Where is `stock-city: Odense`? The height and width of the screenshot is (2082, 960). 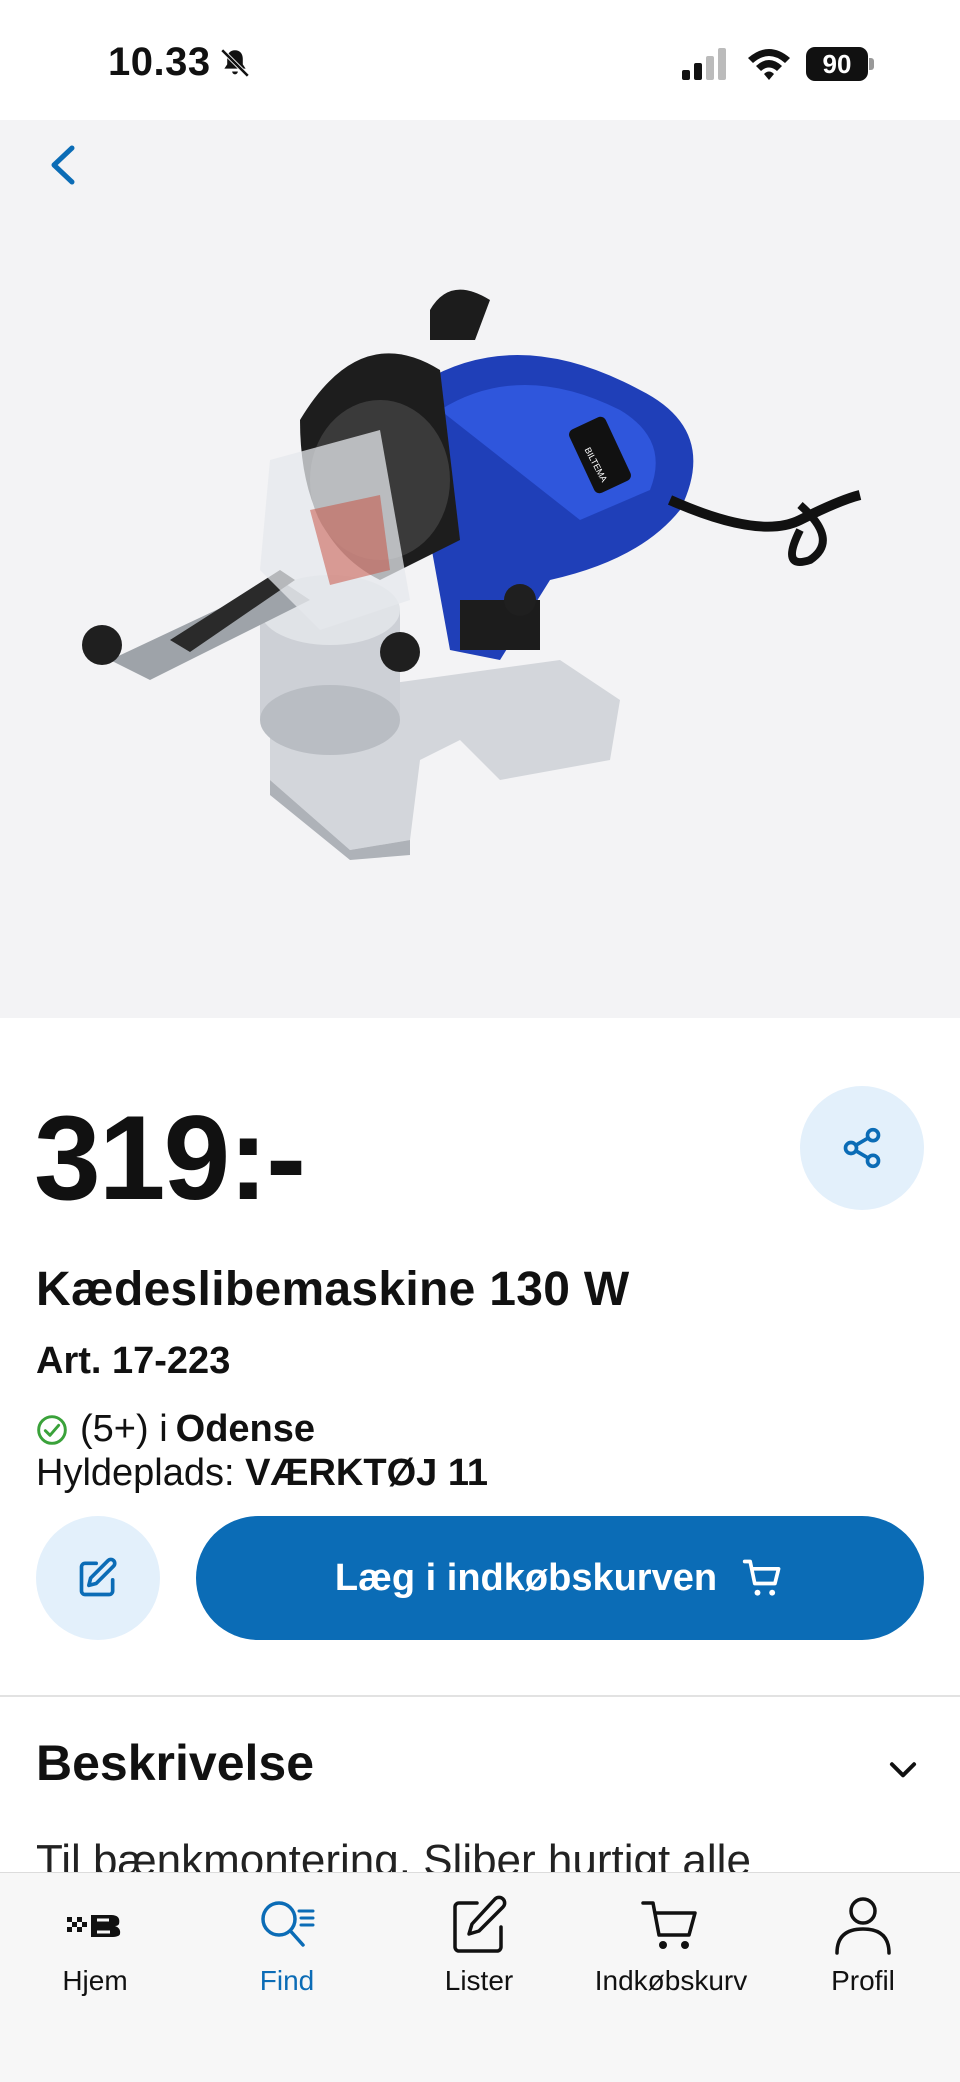 stock-city: Odense is located at coordinates (245, 1429).